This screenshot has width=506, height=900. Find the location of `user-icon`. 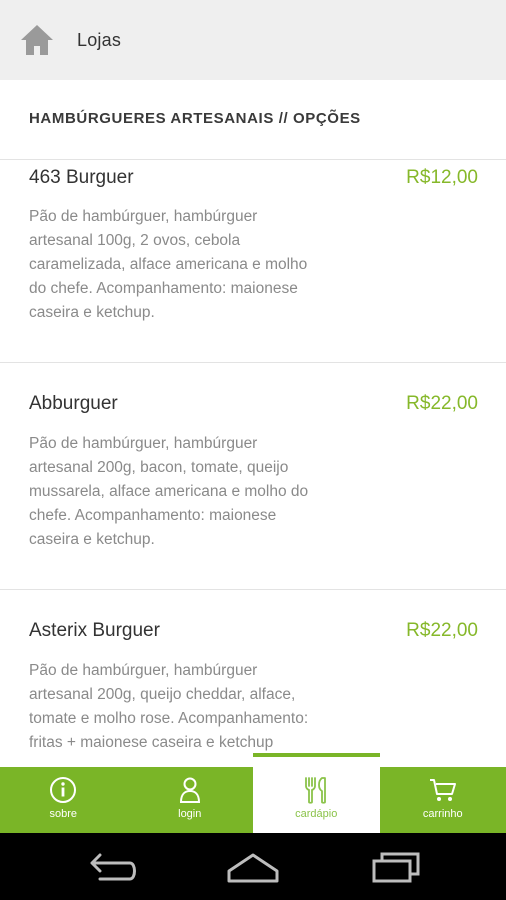

user-icon is located at coordinates (190, 790).